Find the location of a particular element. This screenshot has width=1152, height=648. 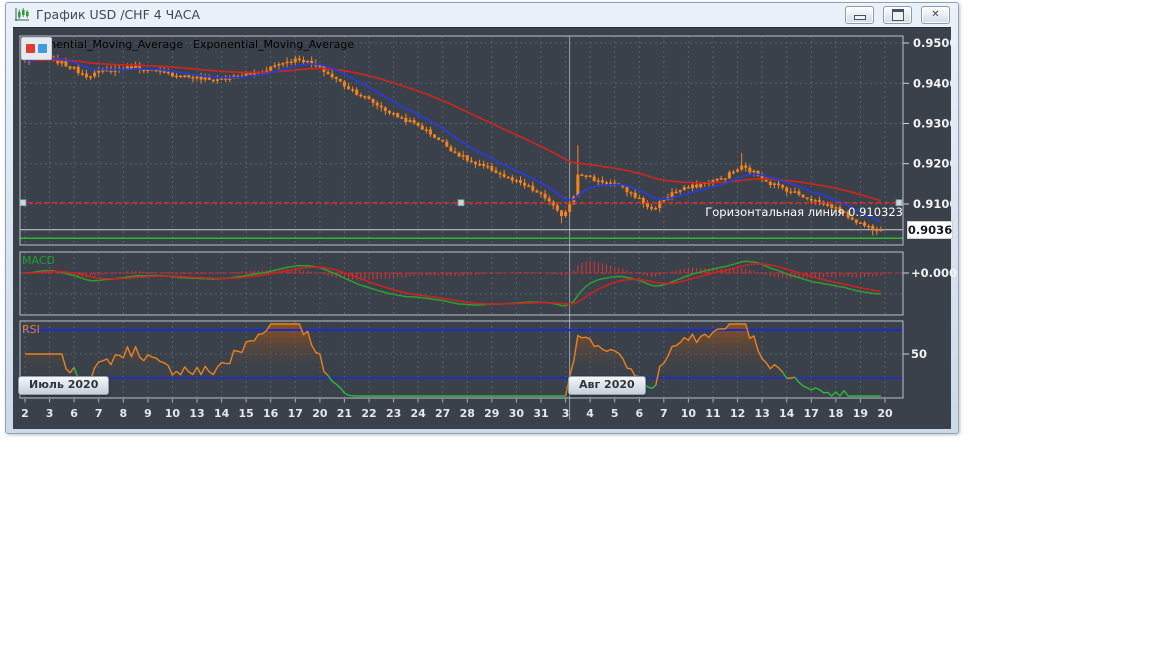

svg-text: 29 is located at coordinates (491, 413).